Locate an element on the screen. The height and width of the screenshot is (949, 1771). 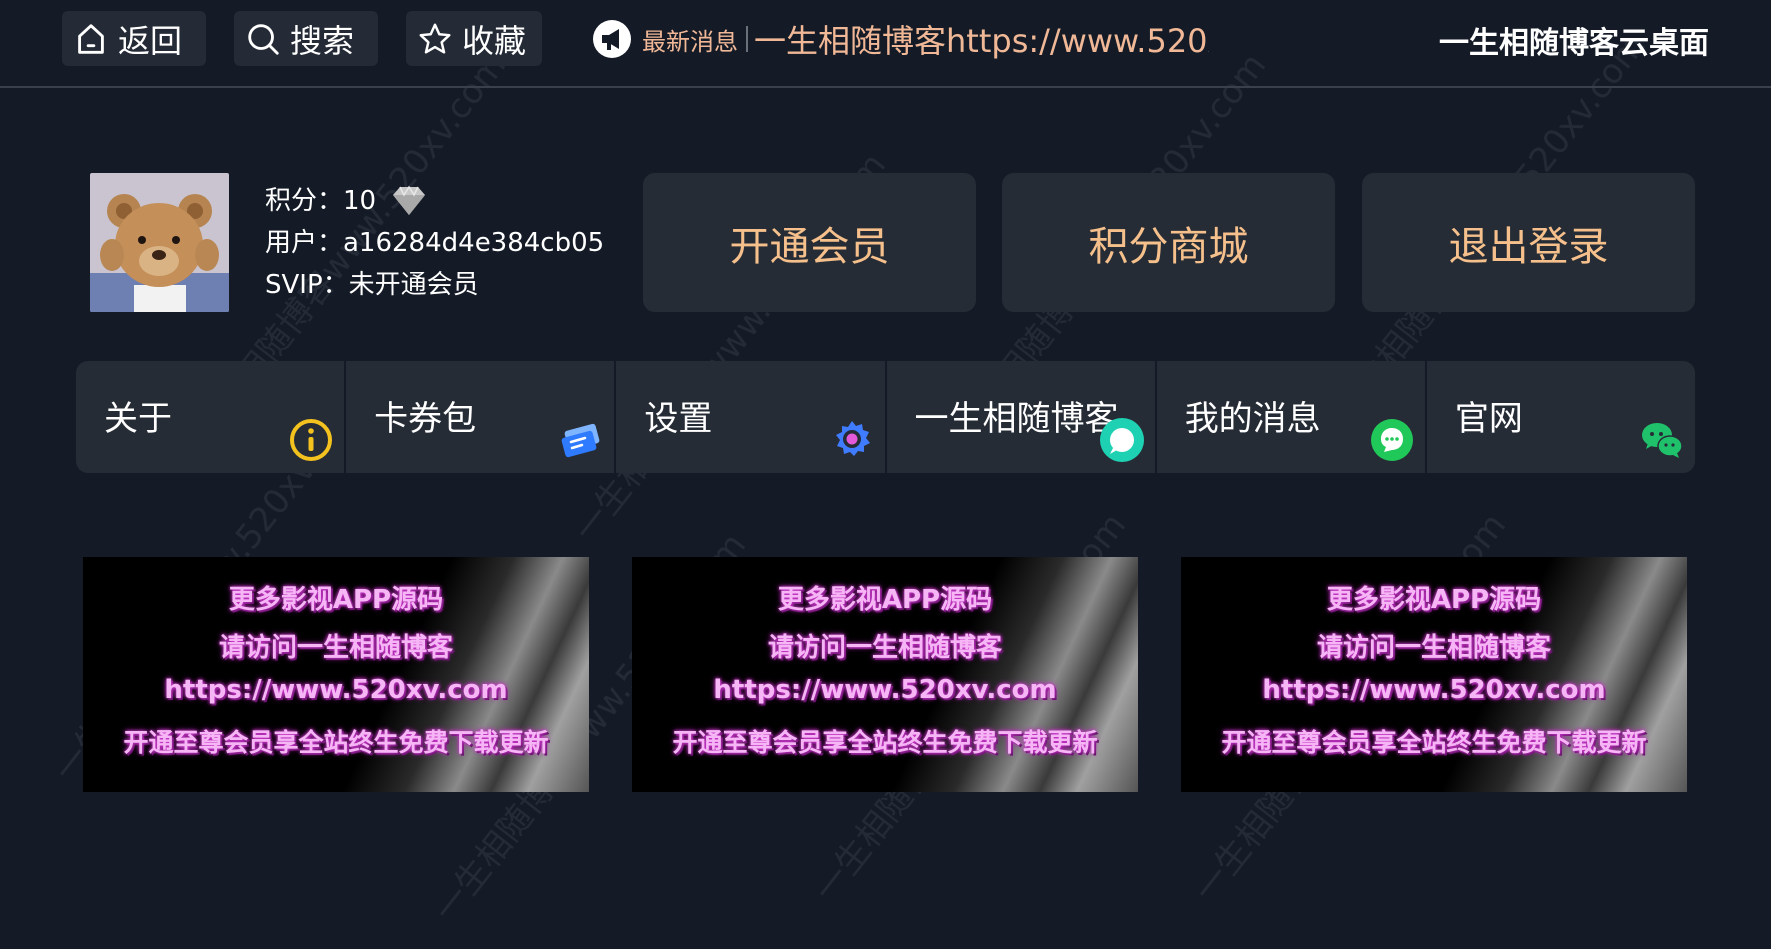
menu-item-label: 设置 is located at coordinates (678, 419).